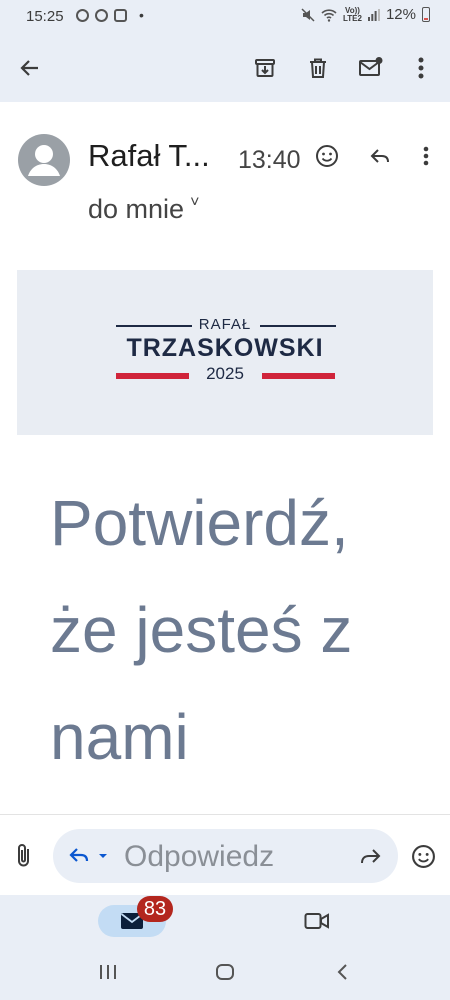 The image size is (450, 1000). Describe the element at coordinates (24, 858) in the screenshot. I see `attach-icon` at that location.